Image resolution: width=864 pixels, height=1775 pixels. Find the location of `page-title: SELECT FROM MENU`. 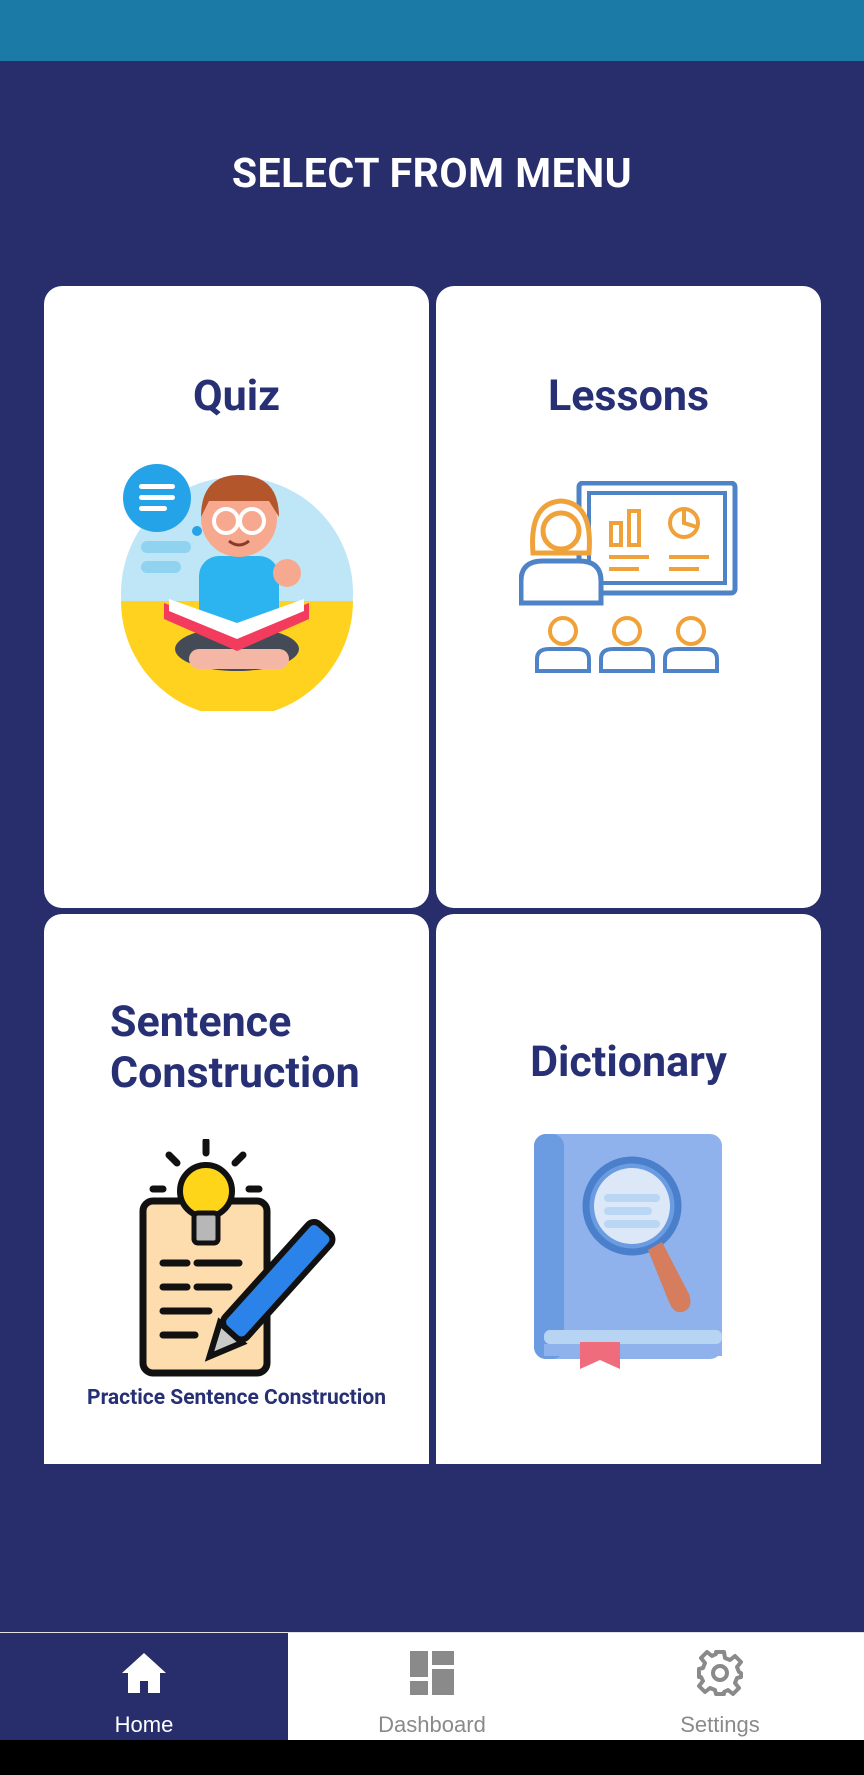

page-title: SELECT FROM MENU is located at coordinates (432, 174).